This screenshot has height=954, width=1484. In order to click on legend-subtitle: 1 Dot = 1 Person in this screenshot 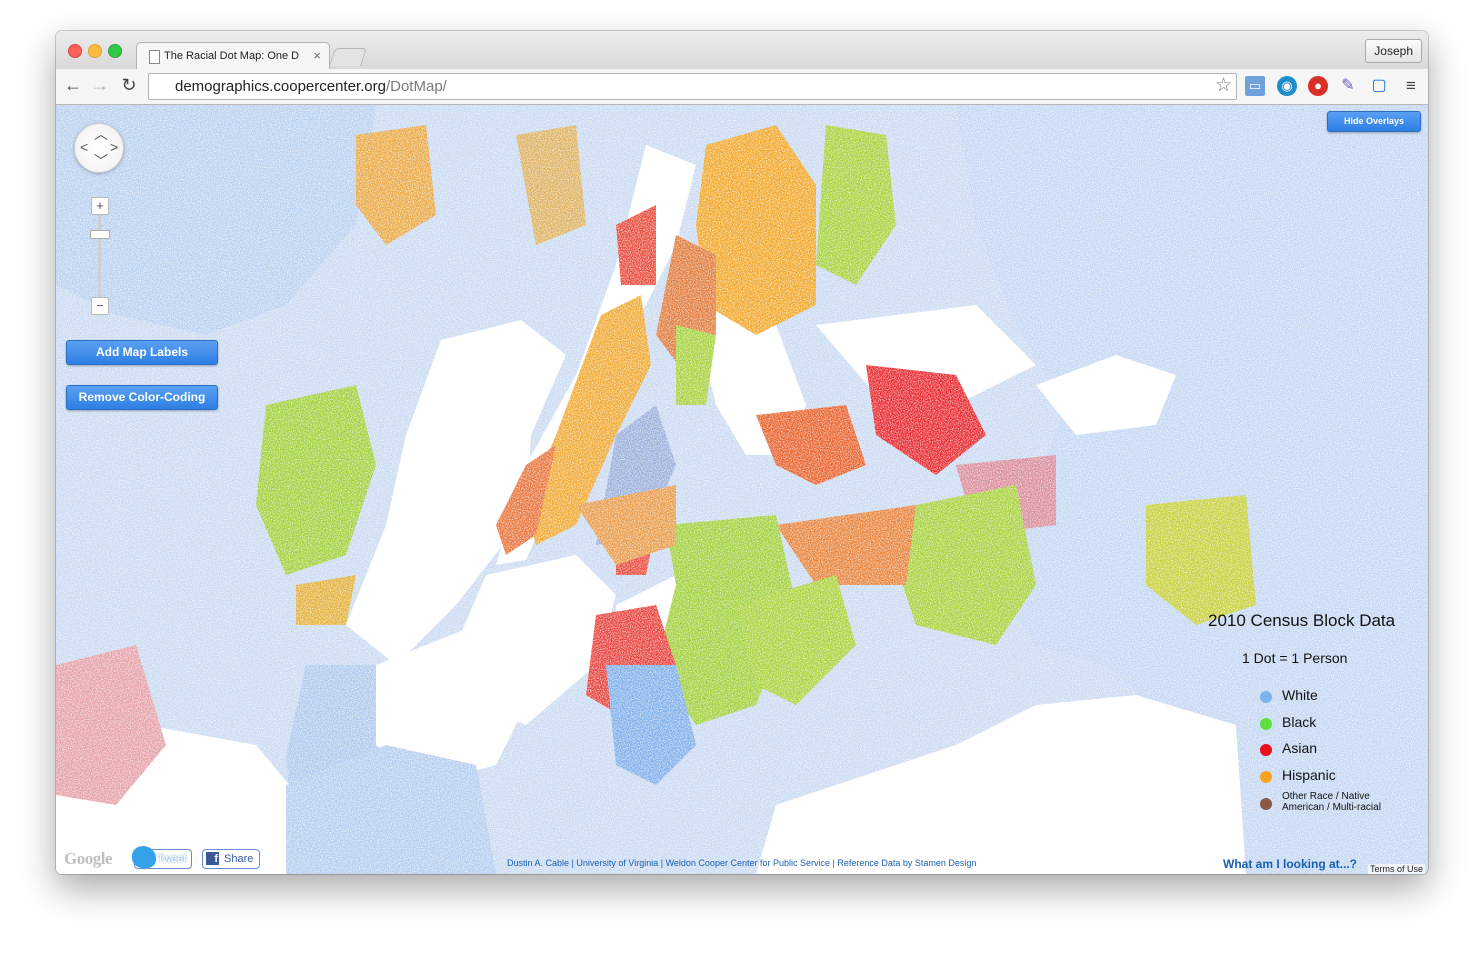, I will do `click(1295, 658)`.